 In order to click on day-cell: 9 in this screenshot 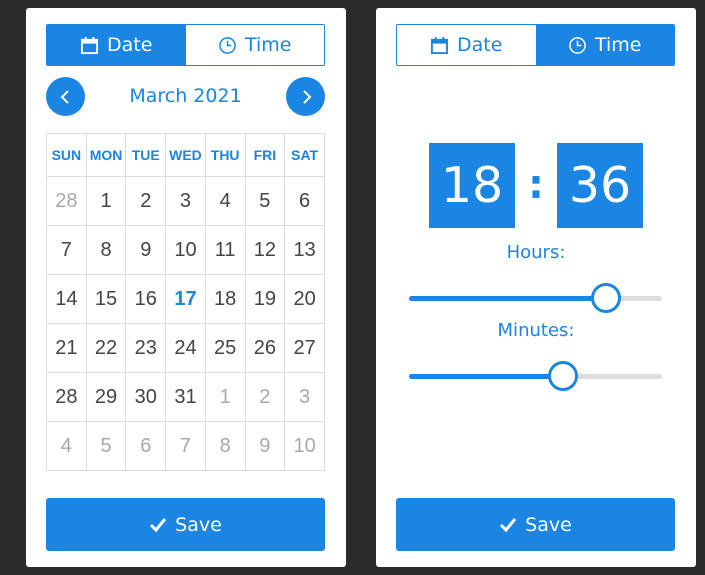, I will do `click(146, 250)`.